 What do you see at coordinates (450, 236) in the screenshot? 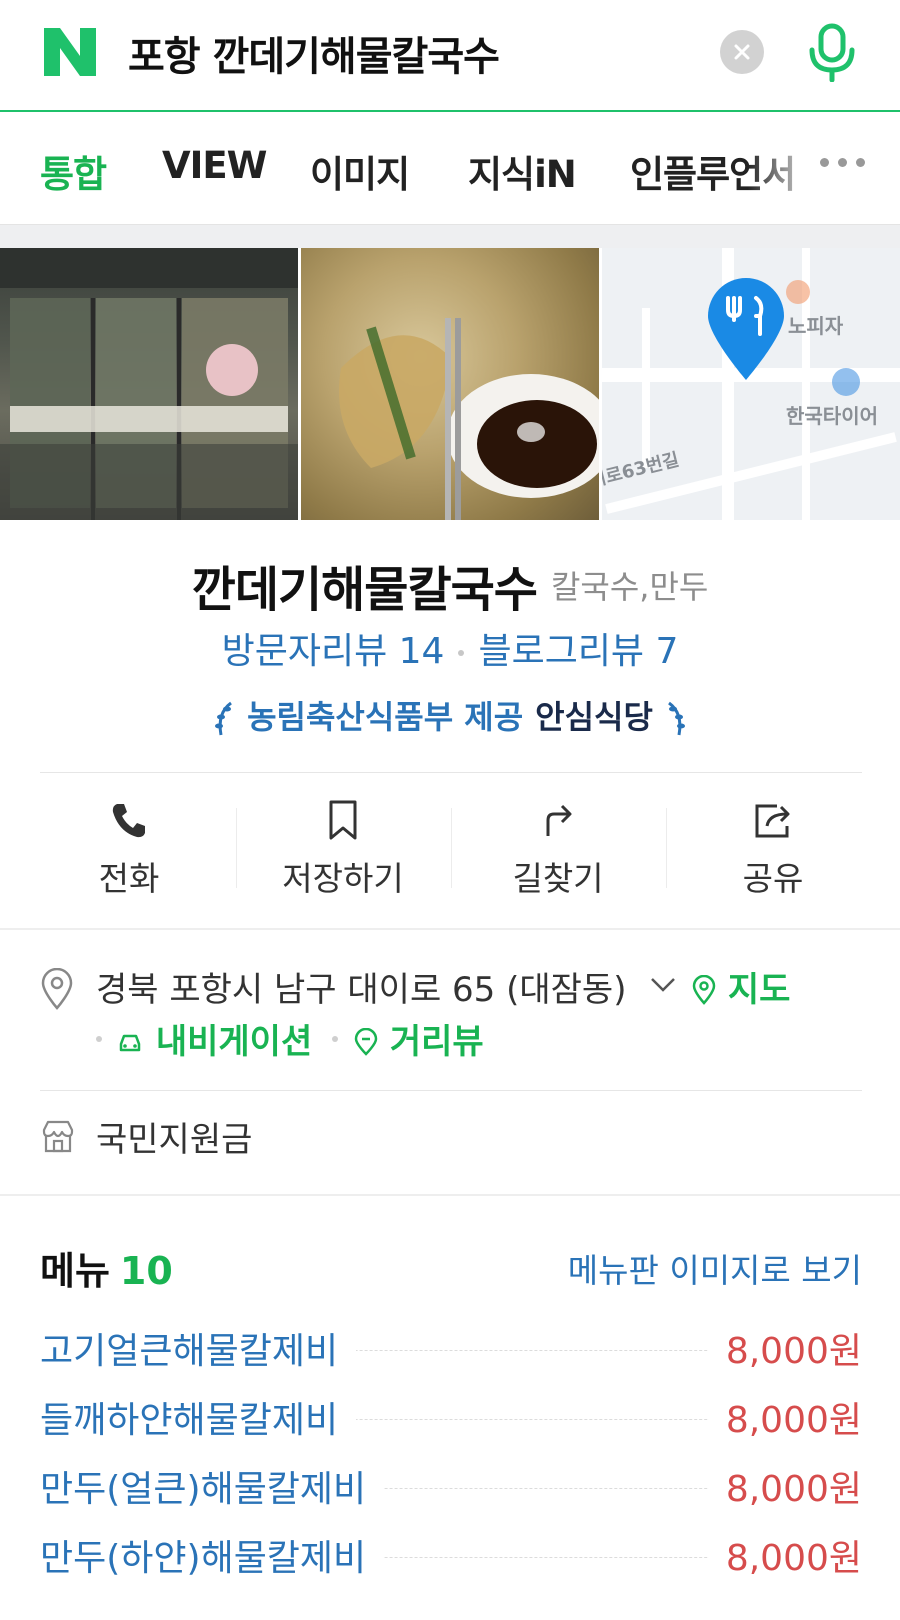
I see `section-separator` at bounding box center [450, 236].